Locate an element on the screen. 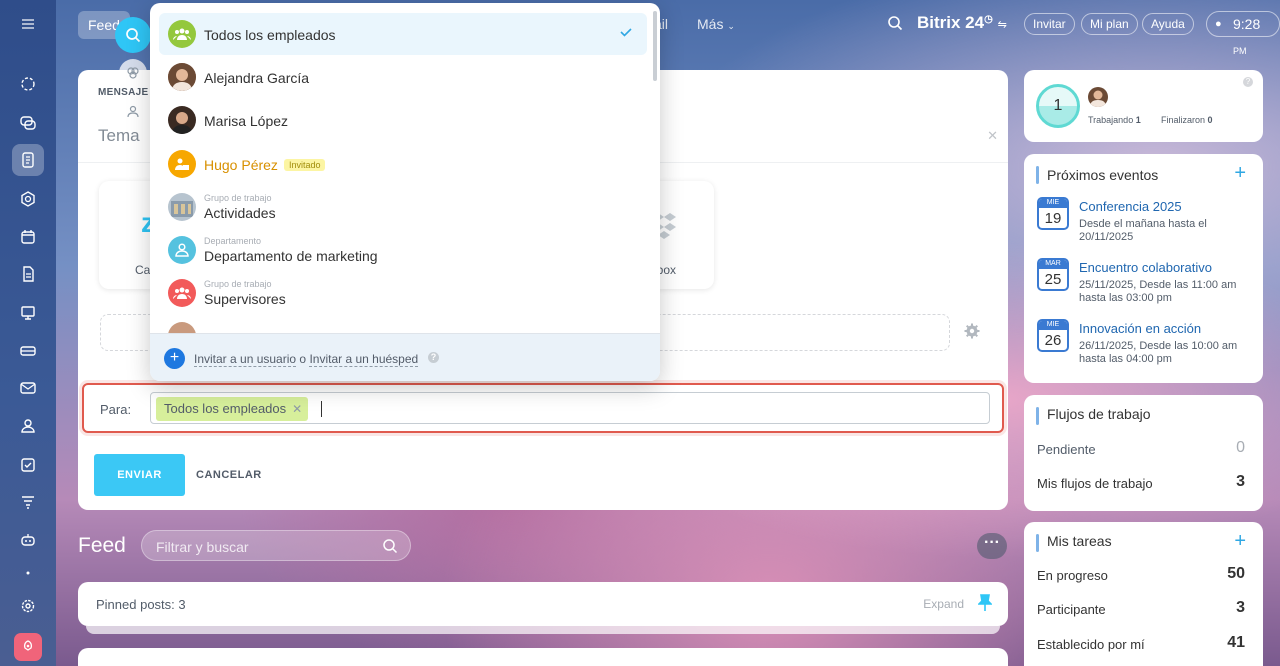 This screenshot has width=1280, height=666. pin-icon is located at coordinates (985, 604).